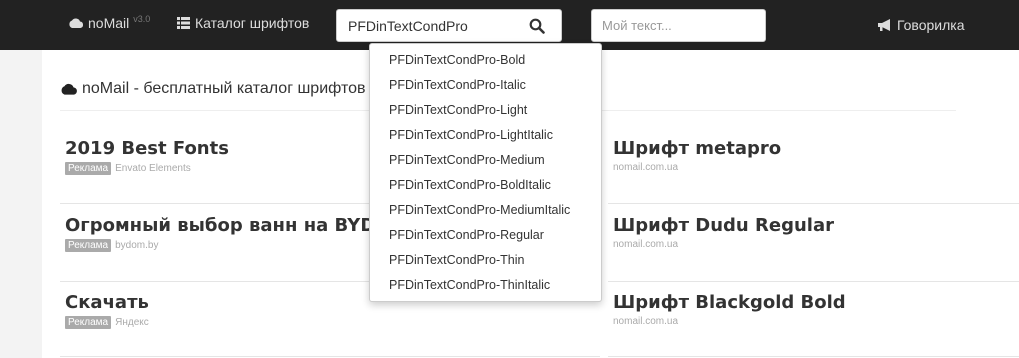  I want to click on page-headline: noMail - бесплатный каталог шрифтов, so click(213, 89).